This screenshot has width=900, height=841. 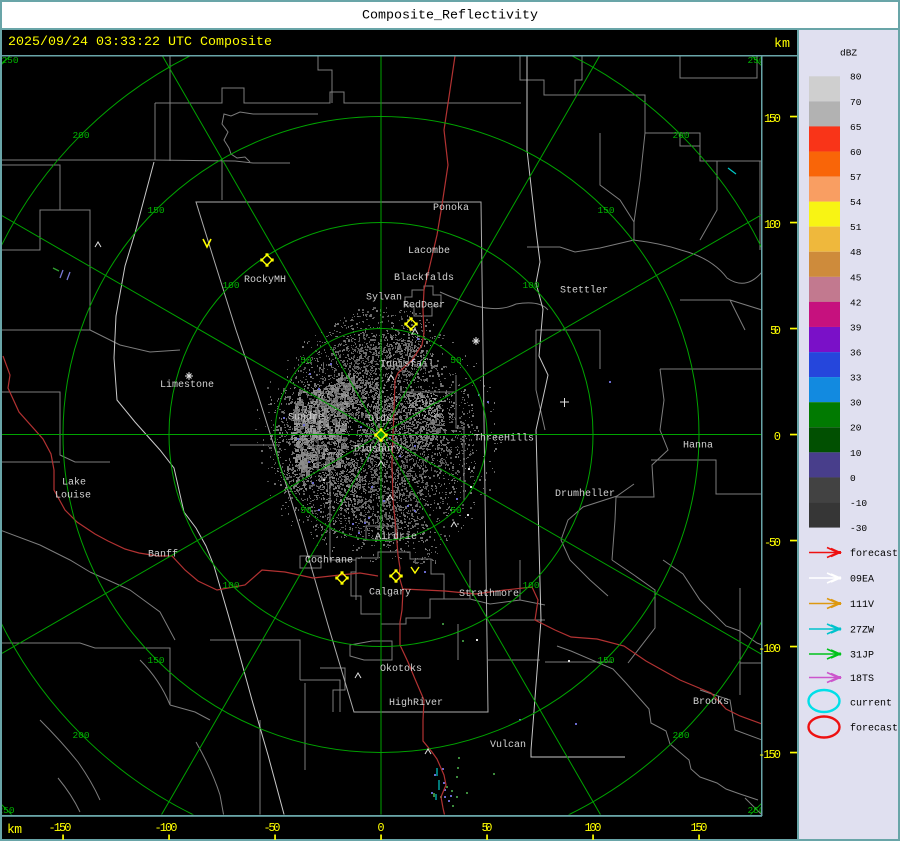 I want to click on svg-text: Stettler, so click(x=584, y=291).